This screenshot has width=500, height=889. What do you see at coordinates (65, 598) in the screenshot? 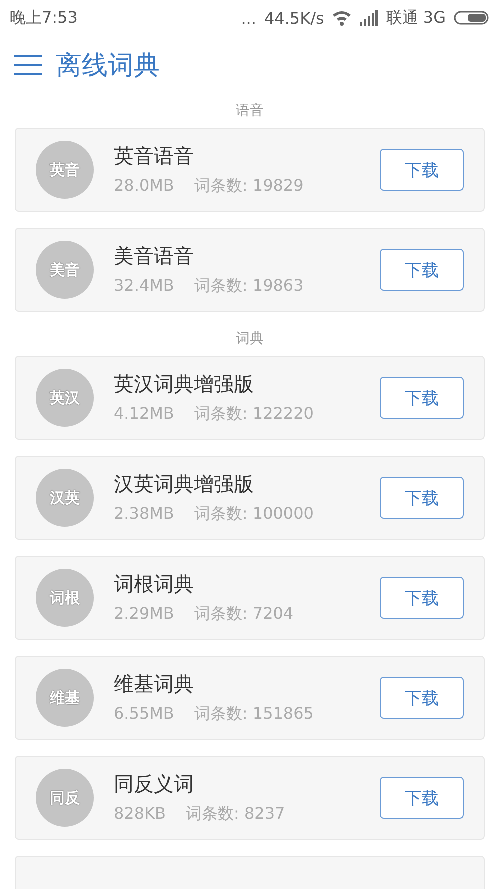
I see `dictionary-avatar: 词根` at bounding box center [65, 598].